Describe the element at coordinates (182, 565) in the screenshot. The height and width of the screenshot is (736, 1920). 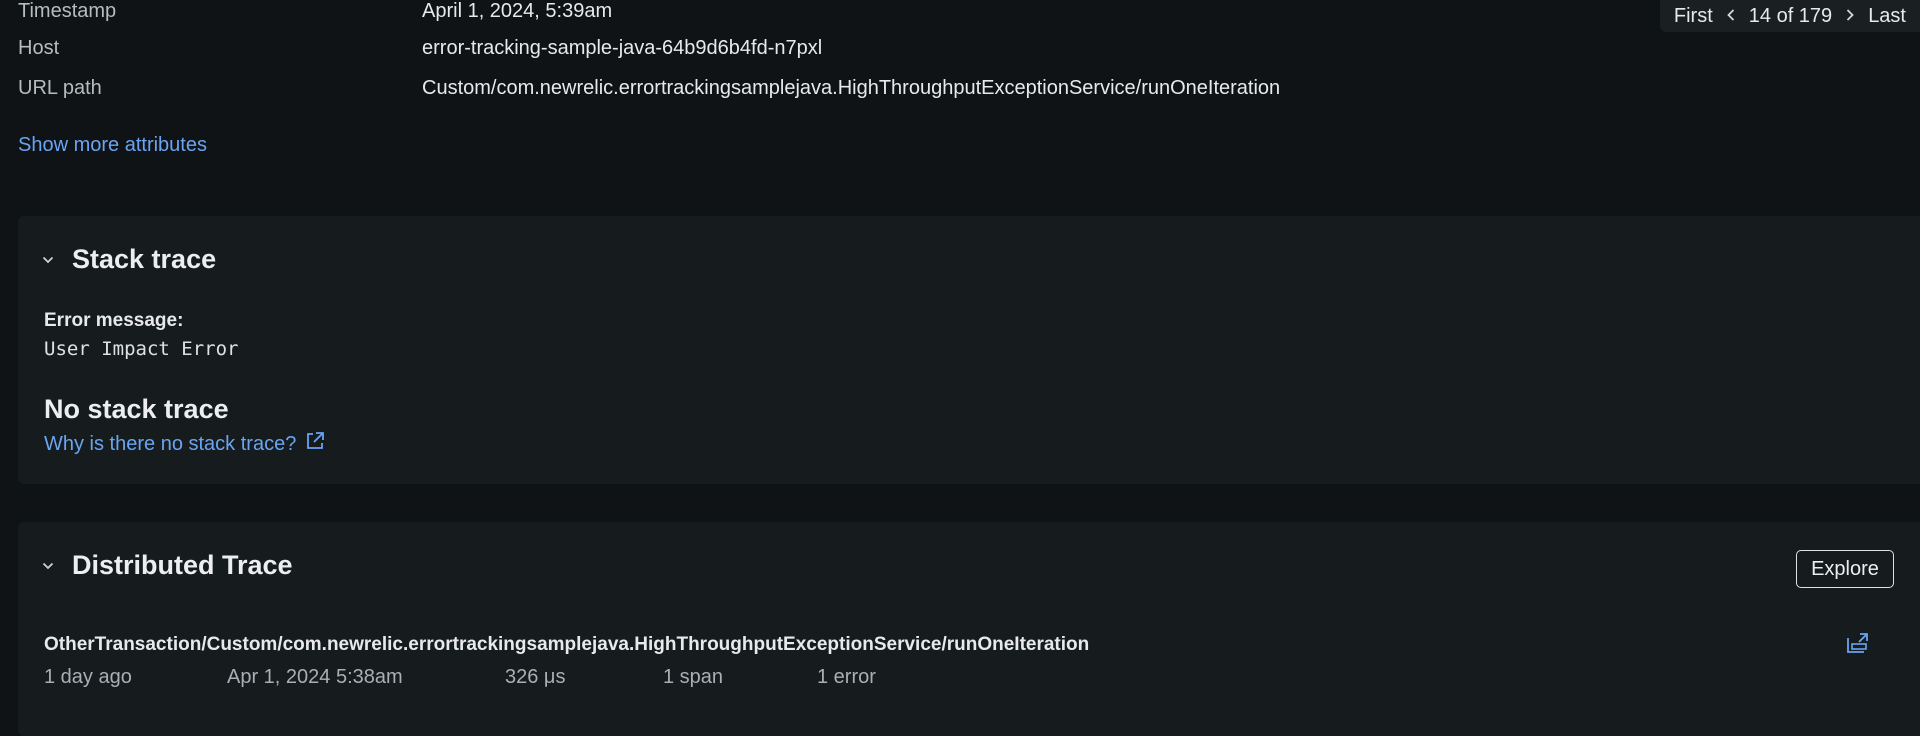
I see `distributed-trace-title: Distributed Trace` at that location.